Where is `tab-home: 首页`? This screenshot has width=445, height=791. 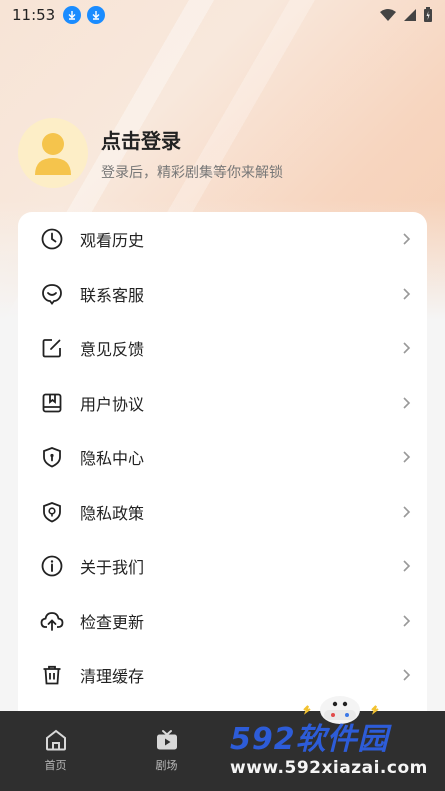 tab-home: 首页 is located at coordinates (55, 751).